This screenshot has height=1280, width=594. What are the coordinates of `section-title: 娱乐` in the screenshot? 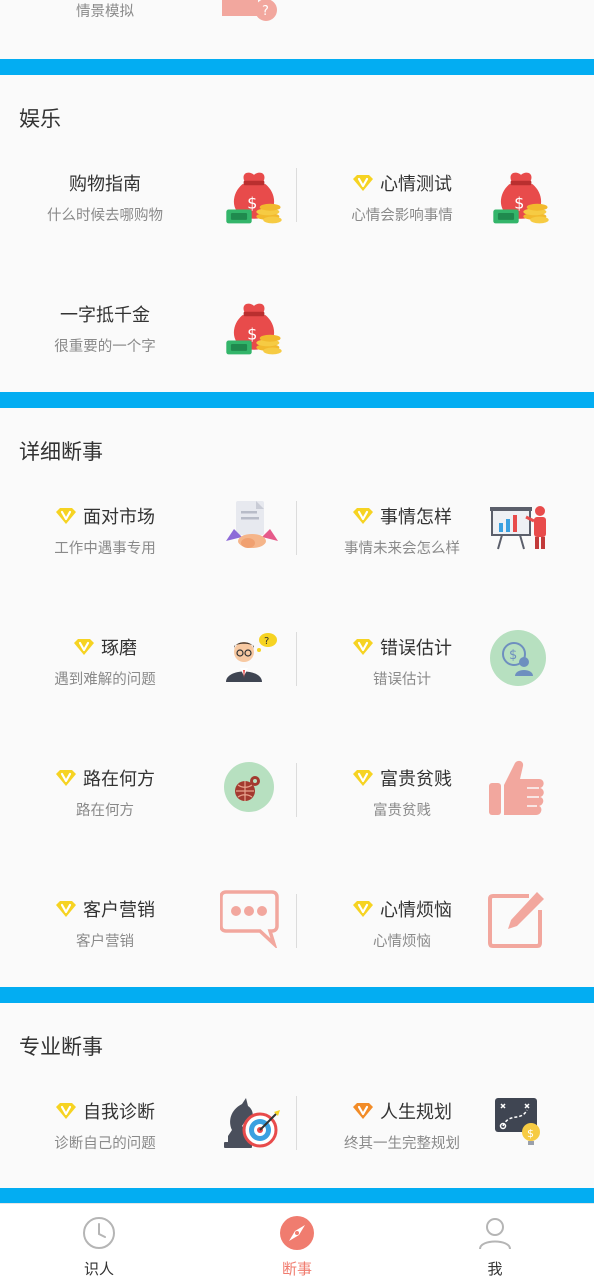 It's located at (40, 119).